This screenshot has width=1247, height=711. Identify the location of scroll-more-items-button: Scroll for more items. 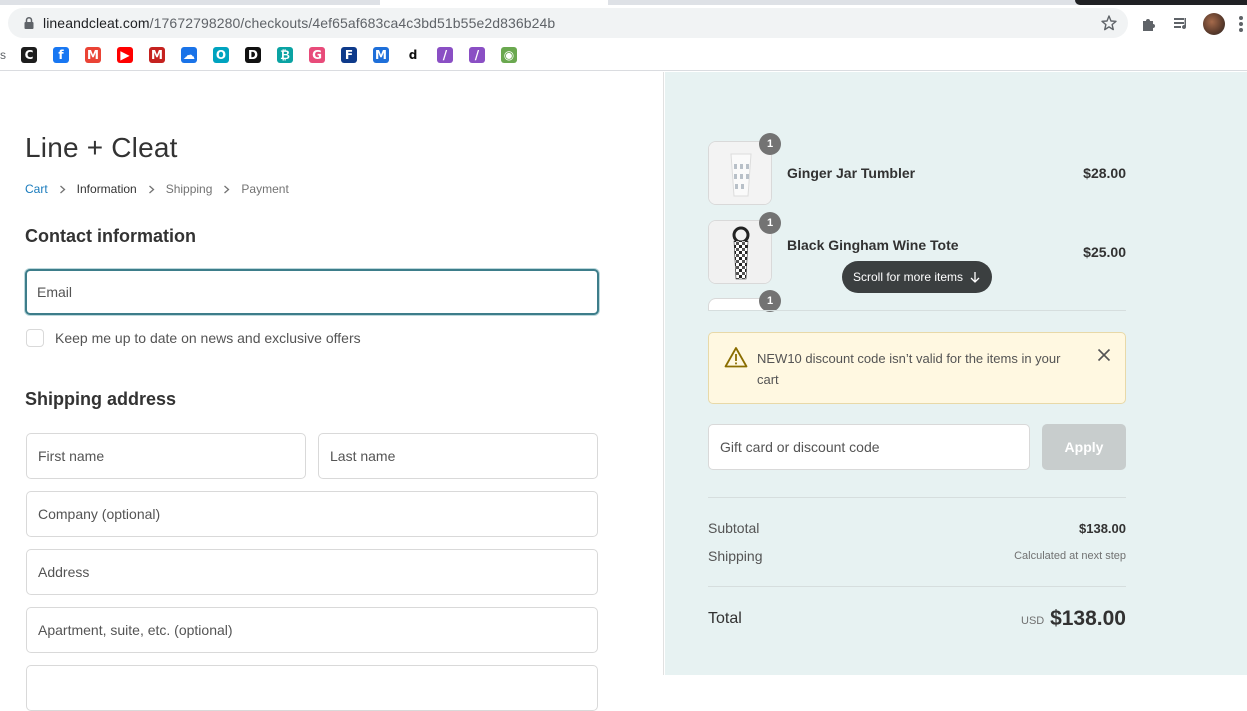
(917, 277).